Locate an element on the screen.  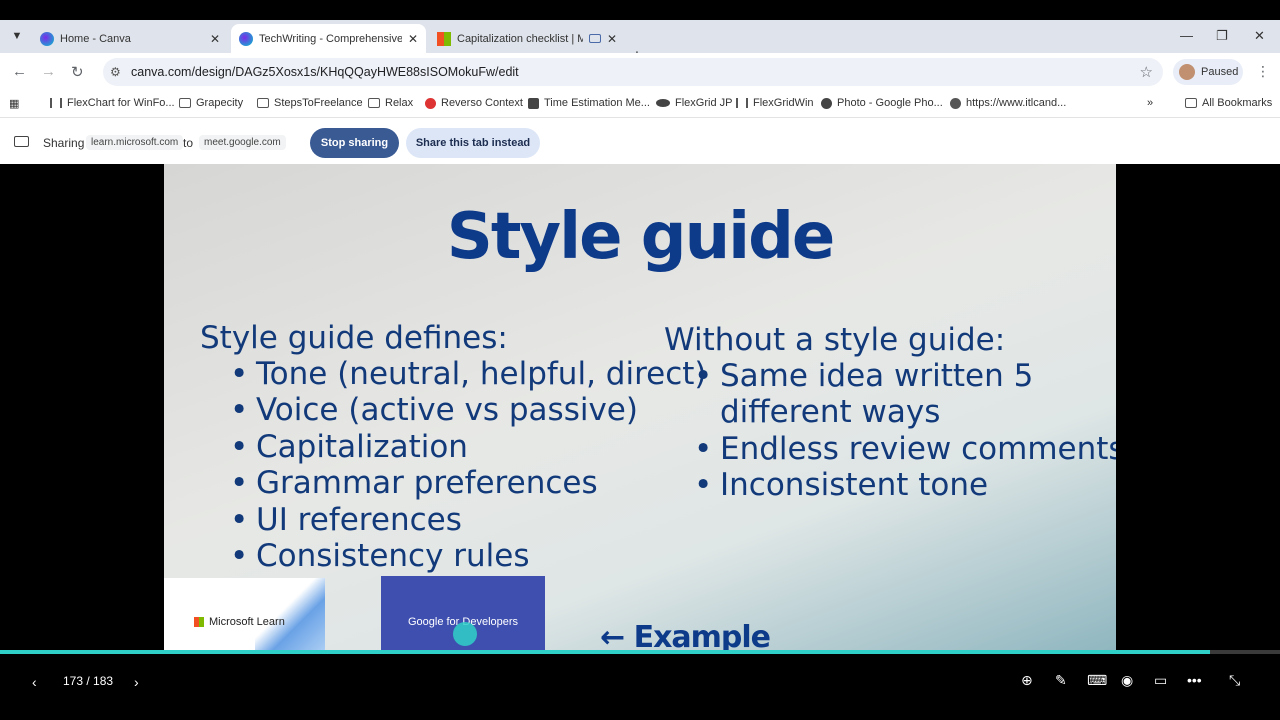
close-window-icon: ✕ is located at coordinates (1259, 36).